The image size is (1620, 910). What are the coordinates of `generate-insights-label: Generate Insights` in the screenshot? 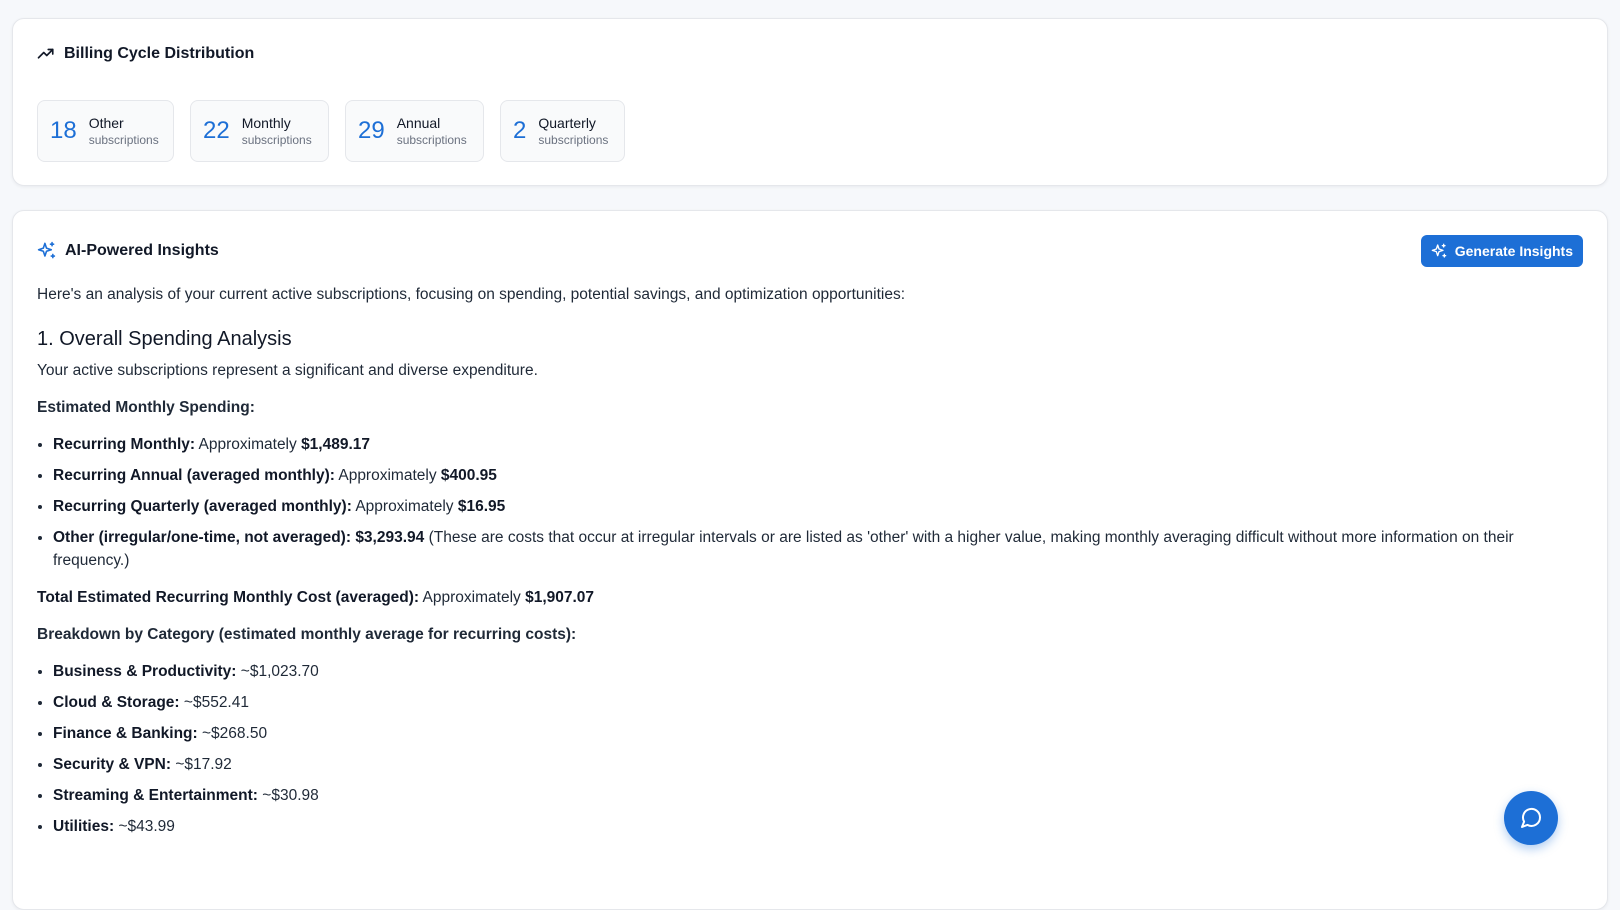 It's located at (1513, 251).